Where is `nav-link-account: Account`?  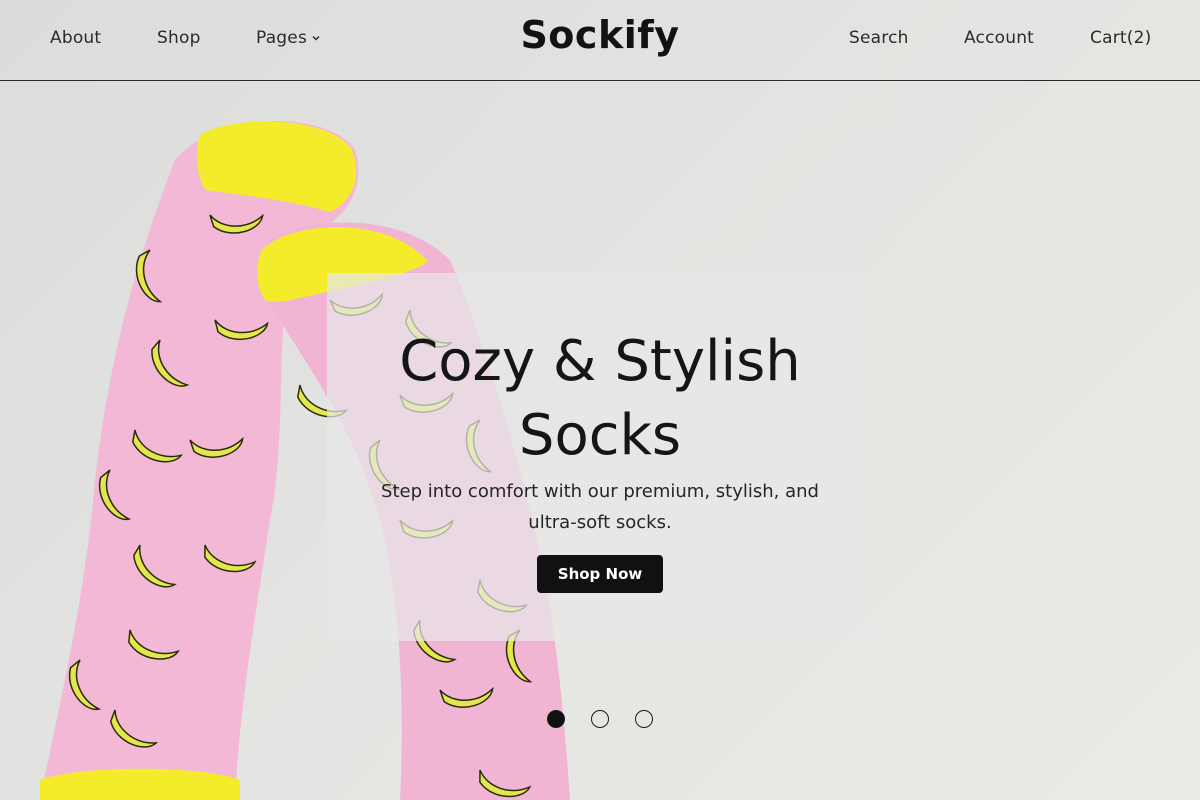
nav-link-account: Account is located at coordinates (999, 38).